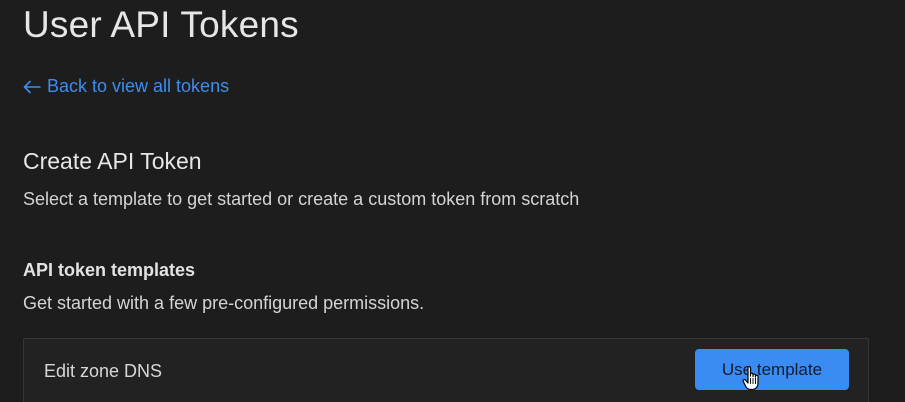 This screenshot has width=905, height=402. Describe the element at coordinates (112, 161) in the screenshot. I see `create-token-title: Create API Token` at that location.